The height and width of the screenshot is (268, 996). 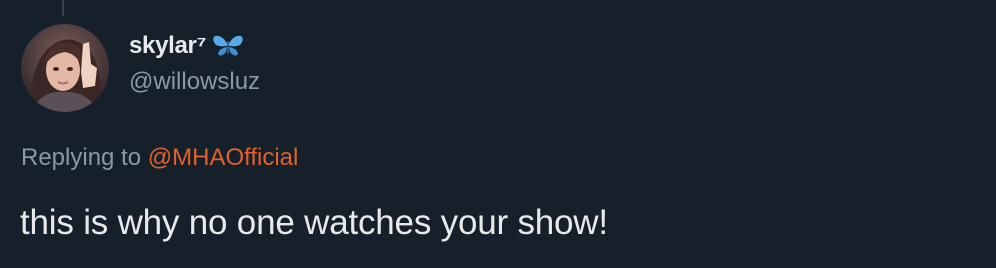 I want to click on user-handle: @willowsluz, so click(x=194, y=82).